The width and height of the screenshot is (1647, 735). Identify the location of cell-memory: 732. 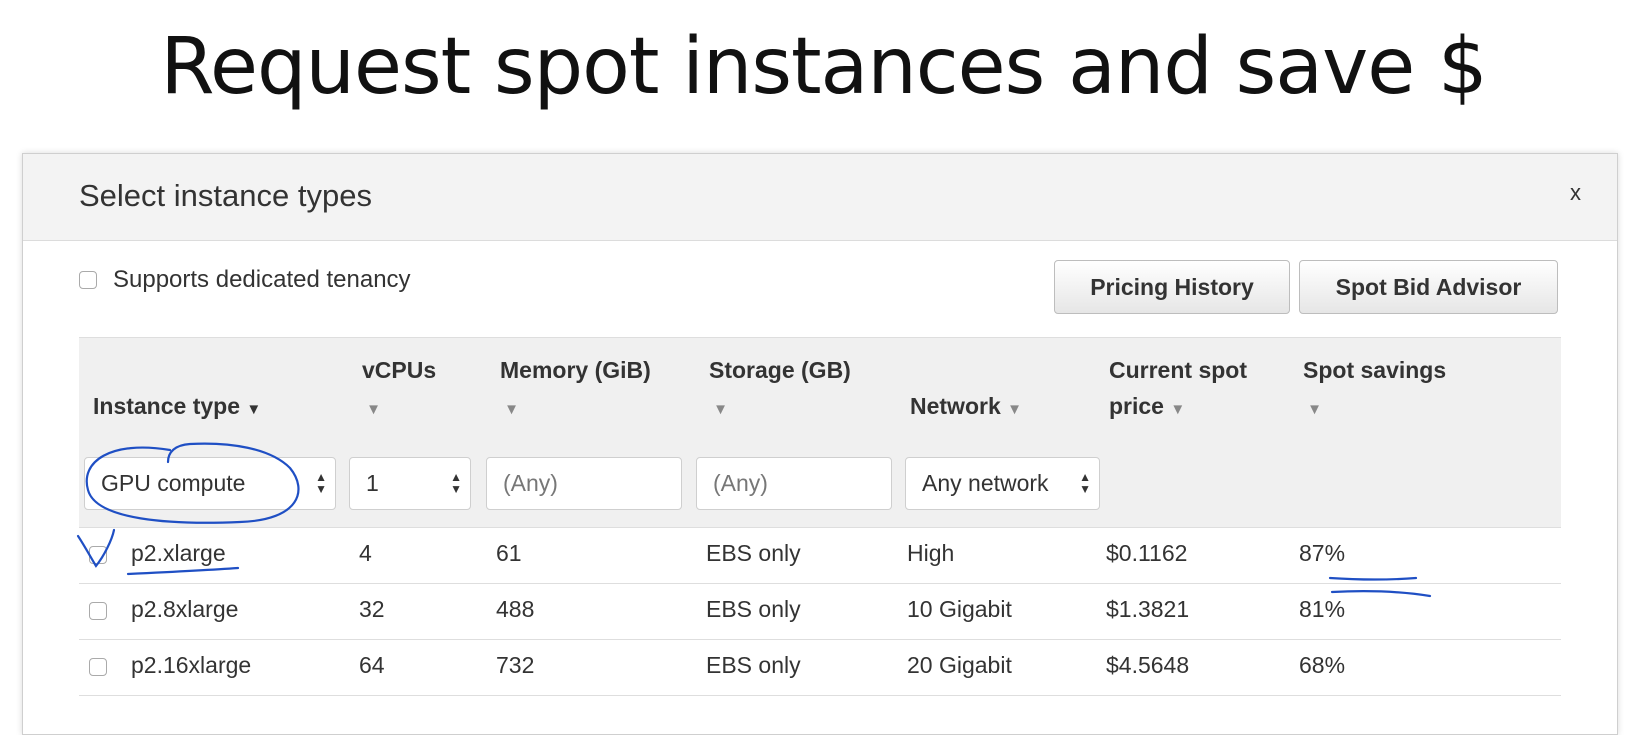
(515, 665).